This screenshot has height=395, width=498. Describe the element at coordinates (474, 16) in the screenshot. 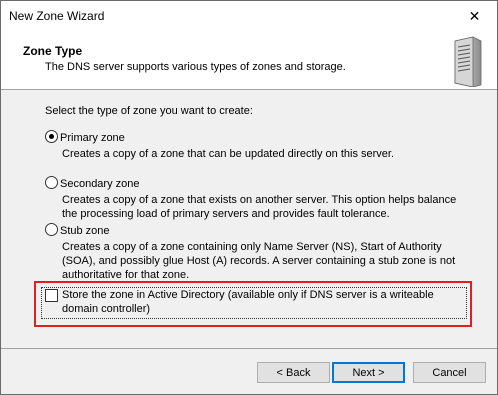

I see `close-icon: ✕` at that location.